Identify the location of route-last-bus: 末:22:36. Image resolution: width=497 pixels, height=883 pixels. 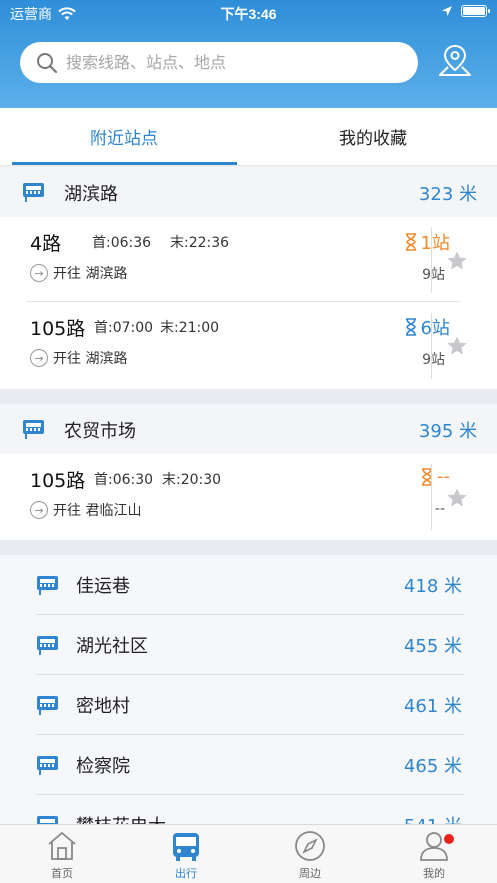
(200, 243).